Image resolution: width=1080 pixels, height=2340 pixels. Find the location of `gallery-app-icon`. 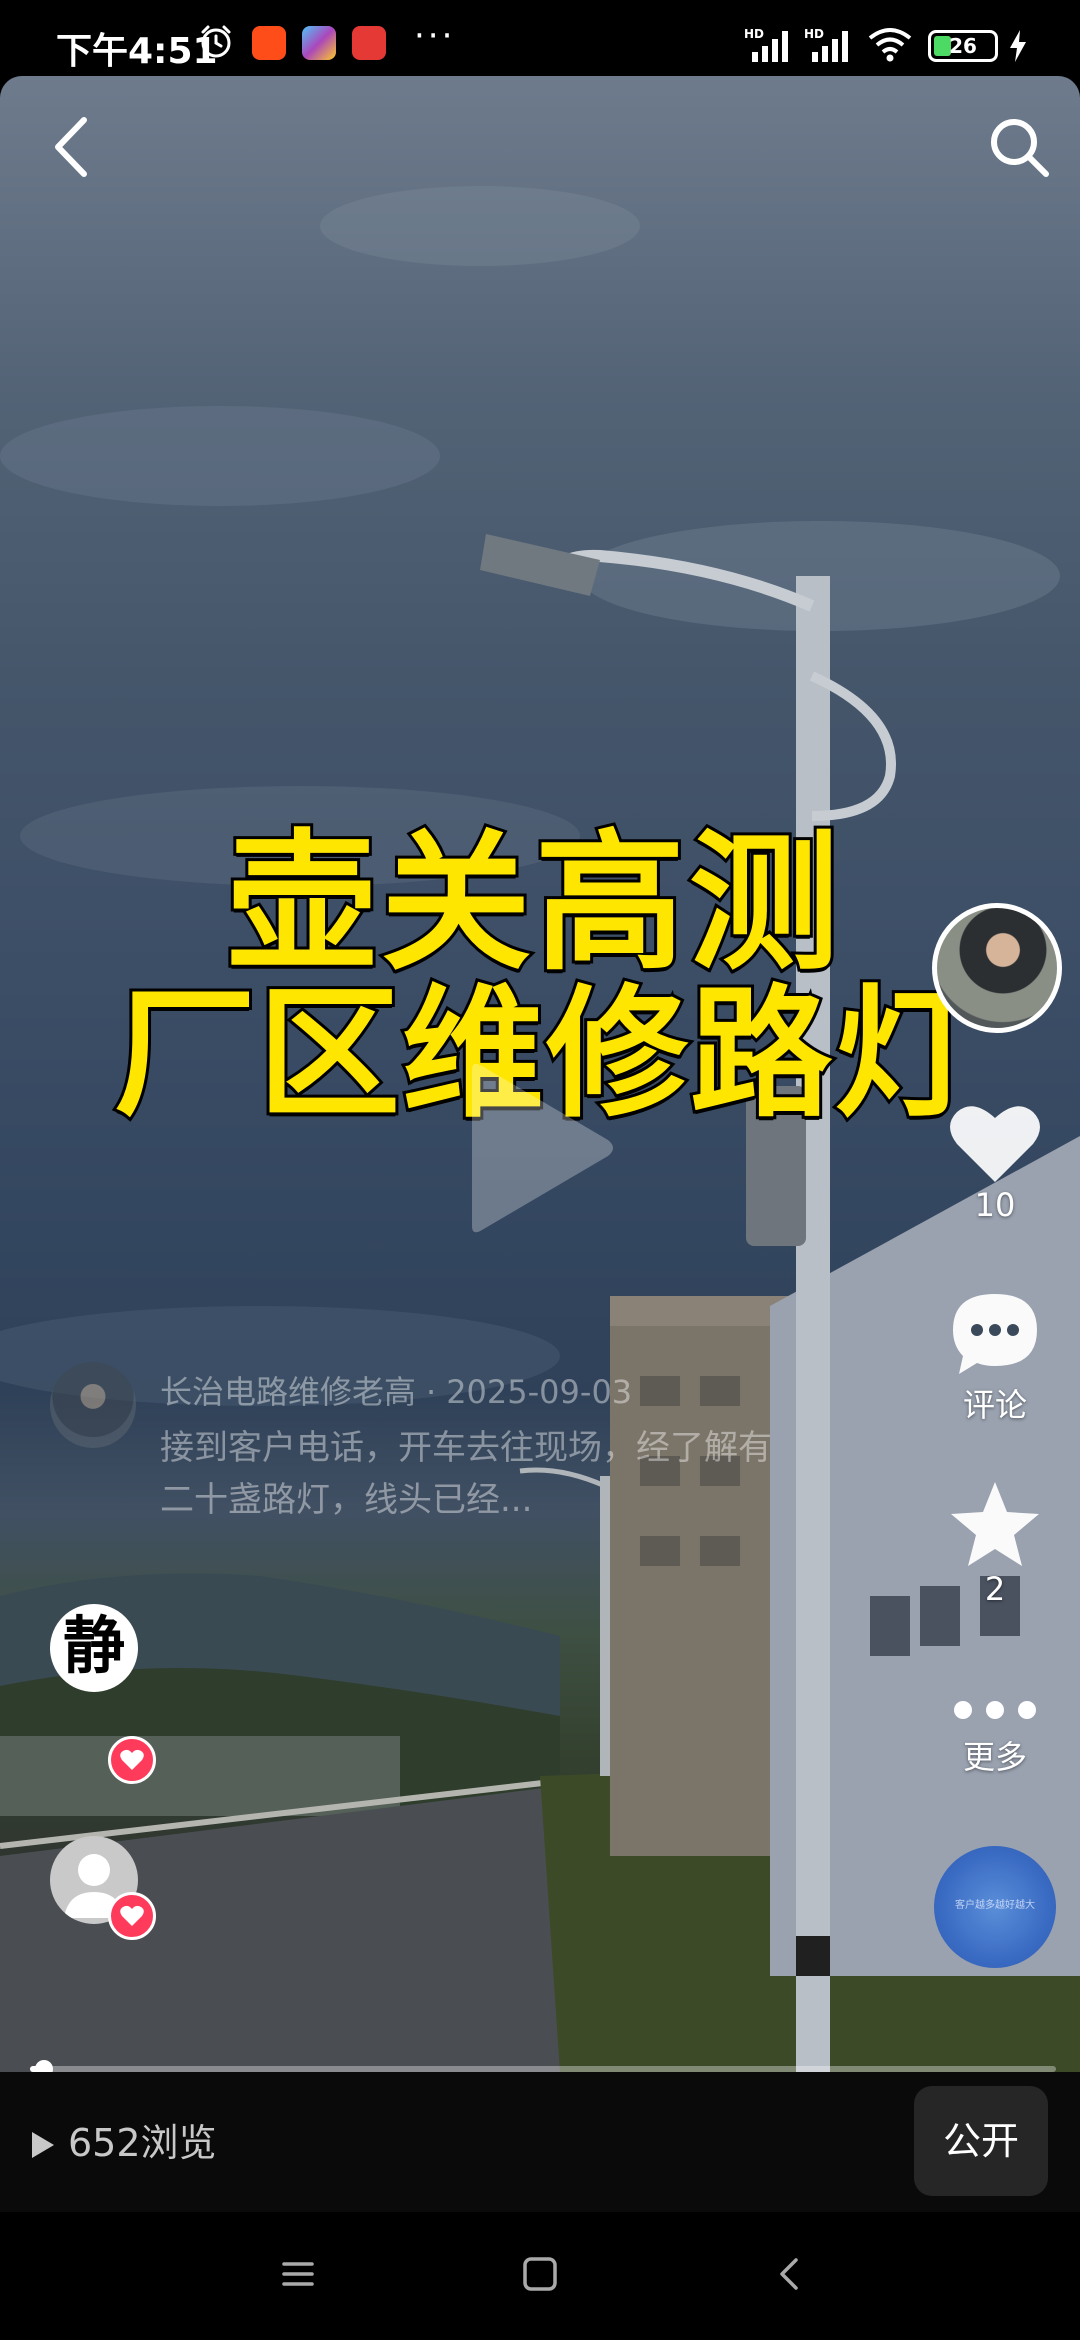

gallery-app-icon is located at coordinates (319, 43).